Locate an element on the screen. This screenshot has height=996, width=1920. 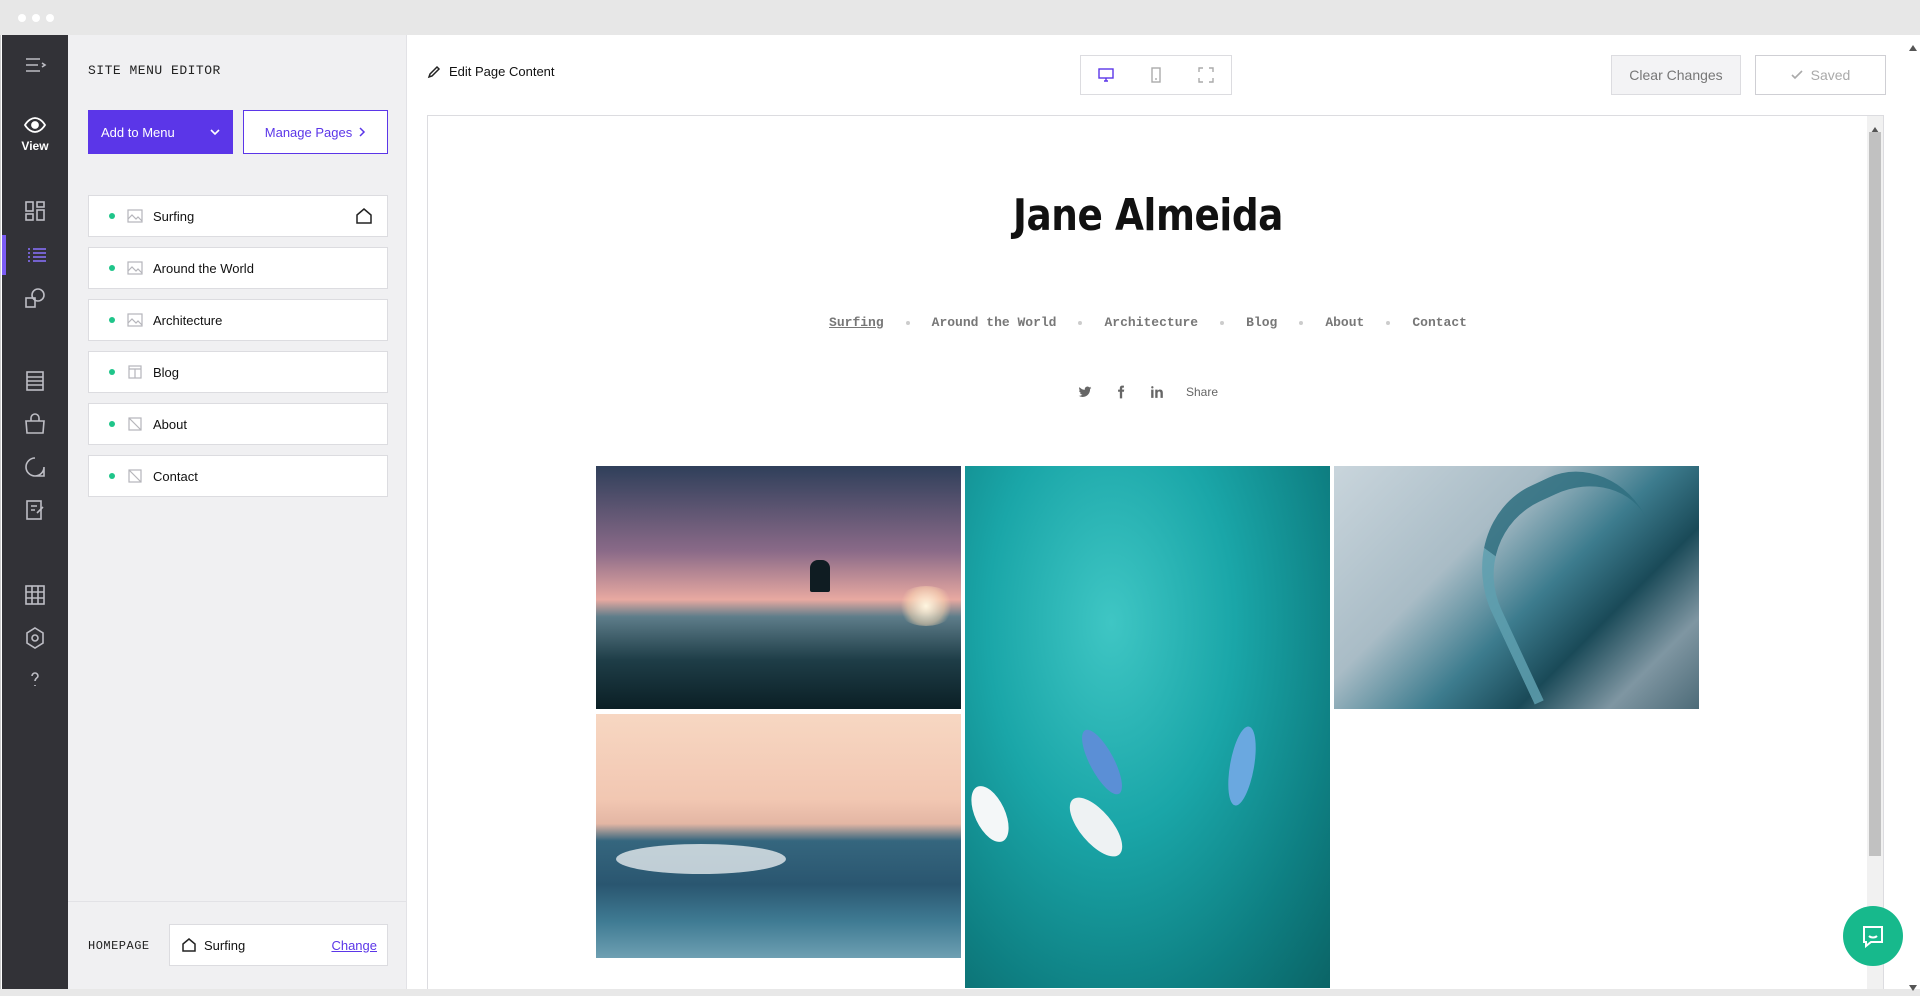
share-label: Share is located at coordinates (1202, 392).